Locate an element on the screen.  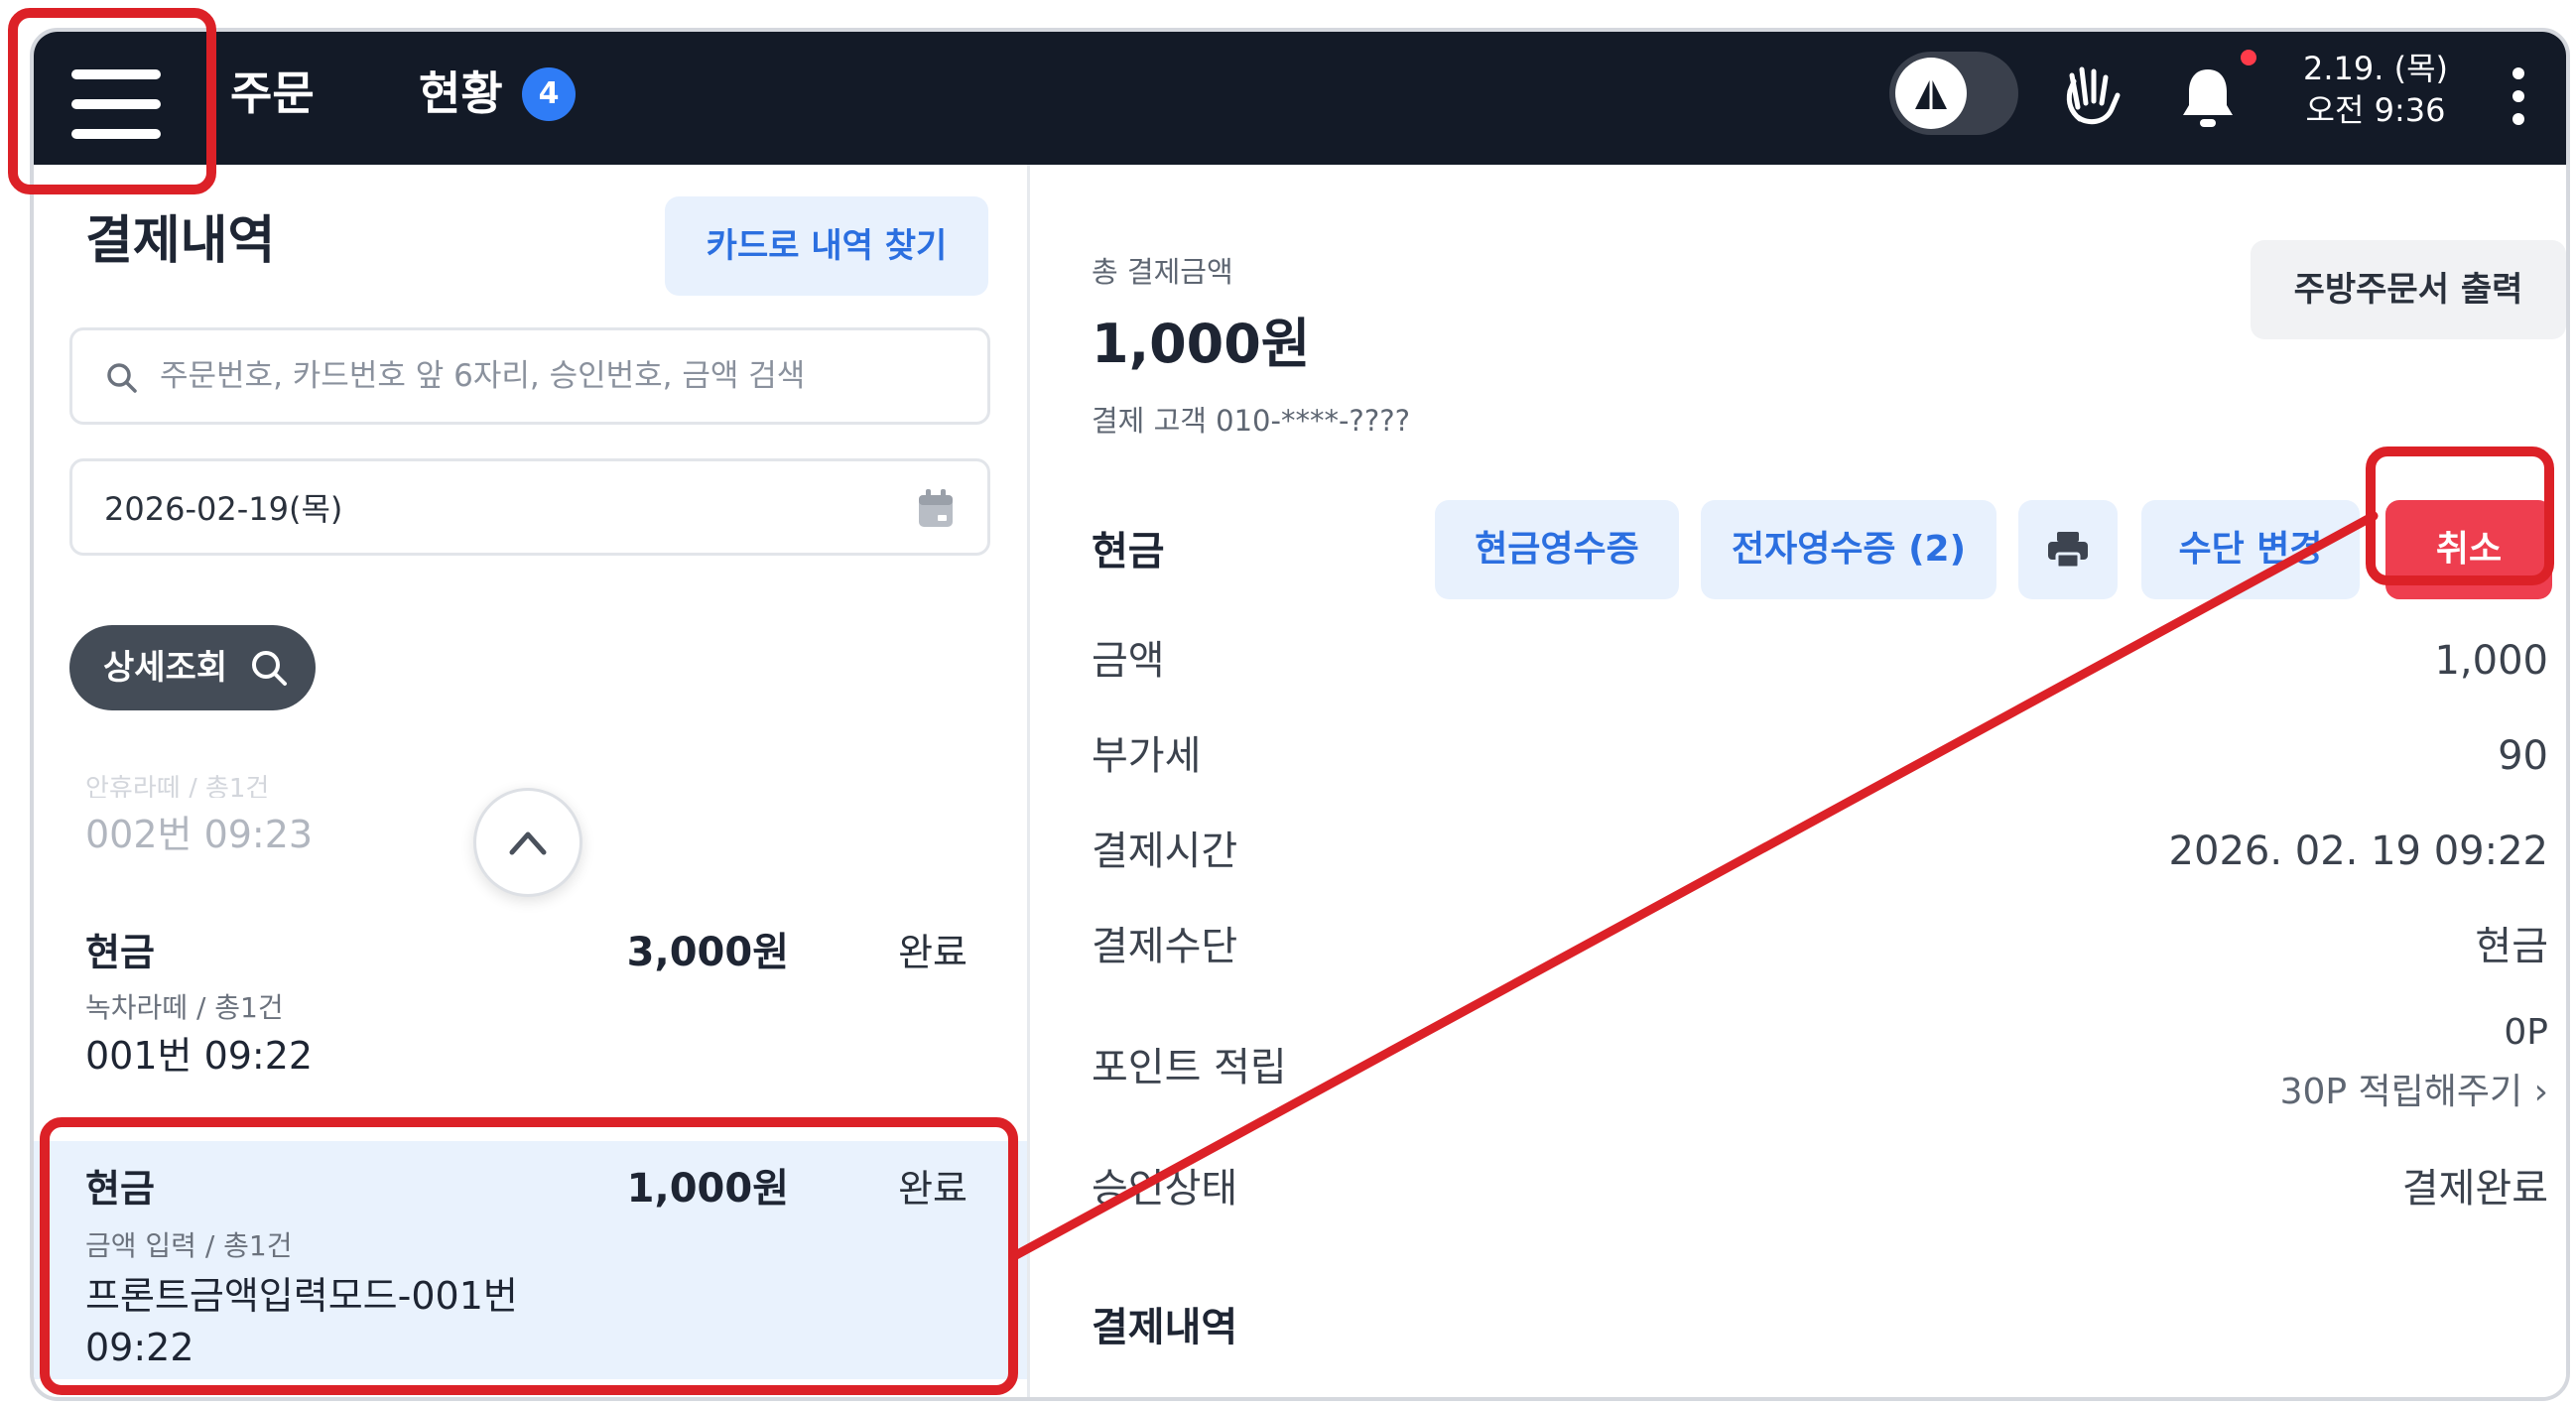
row-amount: 1,000원 is located at coordinates (707, 1189).